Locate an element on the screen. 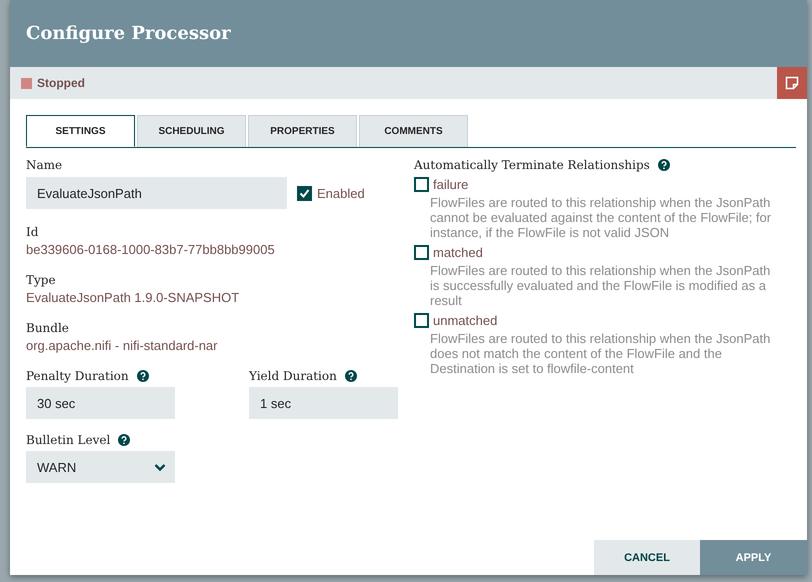 This screenshot has width=812, height=582. relationship-description: FlowFiles are routed to this relationship when the JsonPath is successfully evaluated and the FlowFile is modified as a result is located at coordinates (600, 285).